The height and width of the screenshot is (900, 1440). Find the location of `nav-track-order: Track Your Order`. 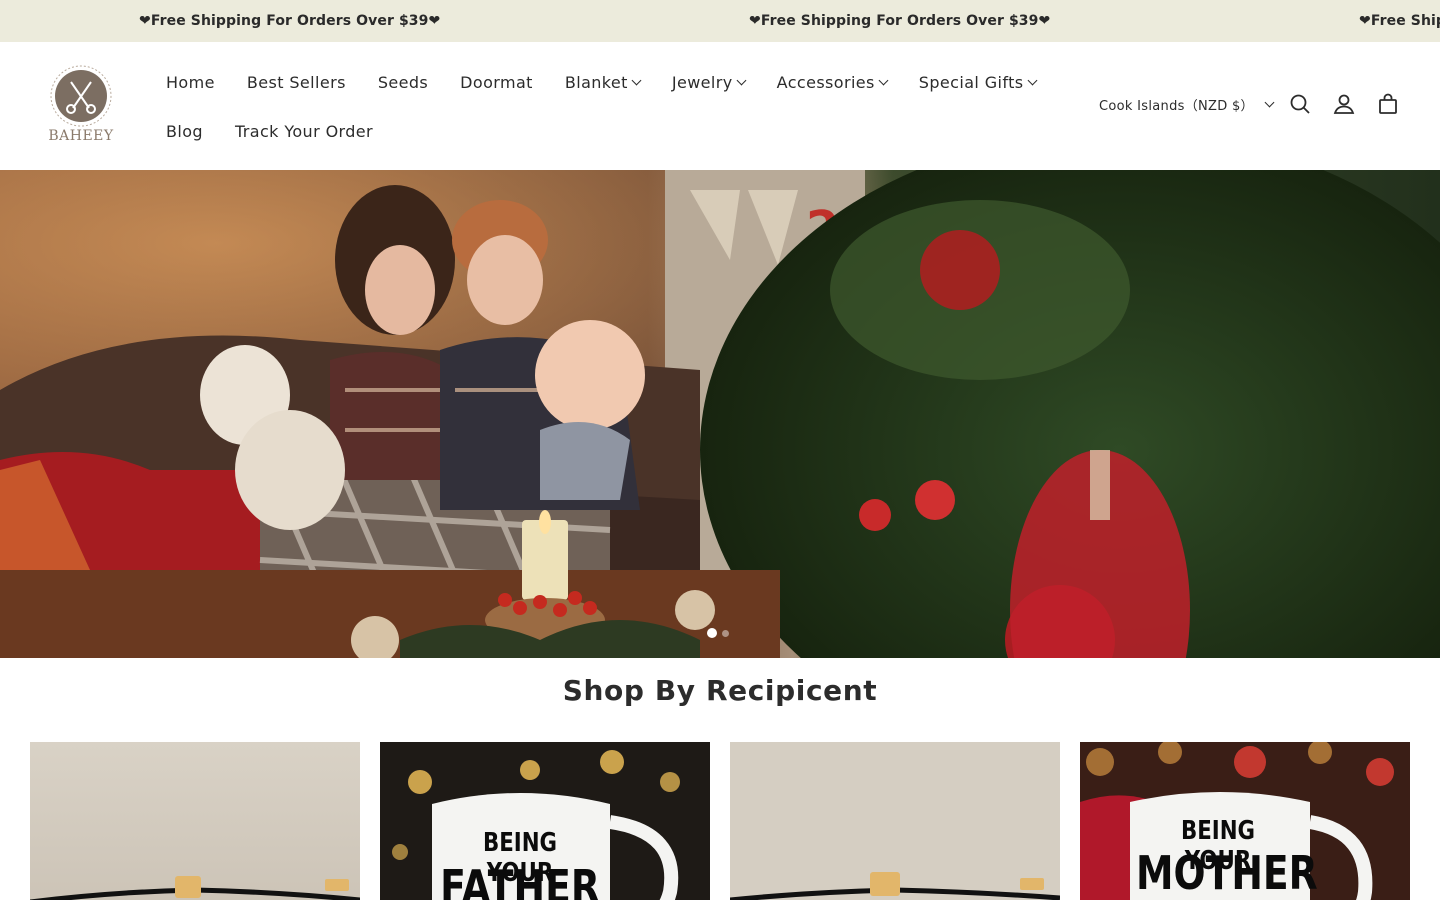

nav-track-order: Track Your Order is located at coordinates (304, 131).